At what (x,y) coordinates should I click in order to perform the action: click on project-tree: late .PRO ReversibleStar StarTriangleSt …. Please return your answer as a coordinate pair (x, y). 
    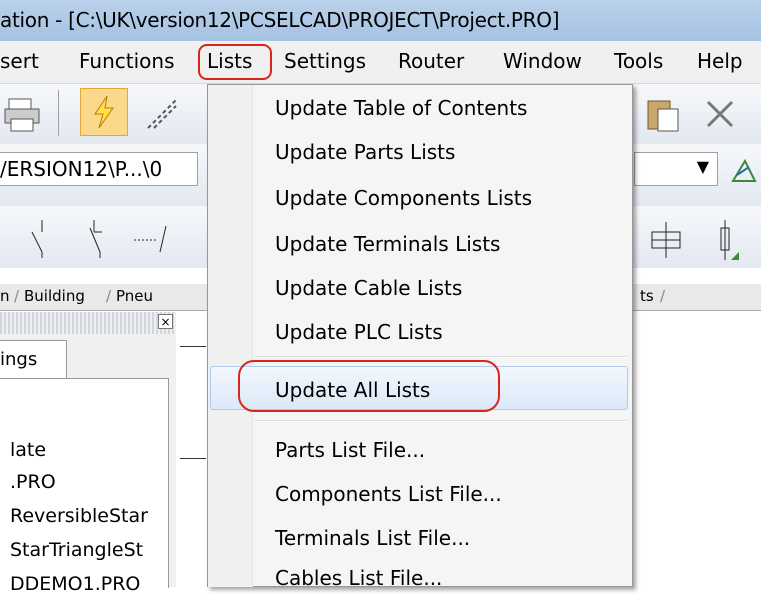
    Looking at the image, I should click on (84, 486).